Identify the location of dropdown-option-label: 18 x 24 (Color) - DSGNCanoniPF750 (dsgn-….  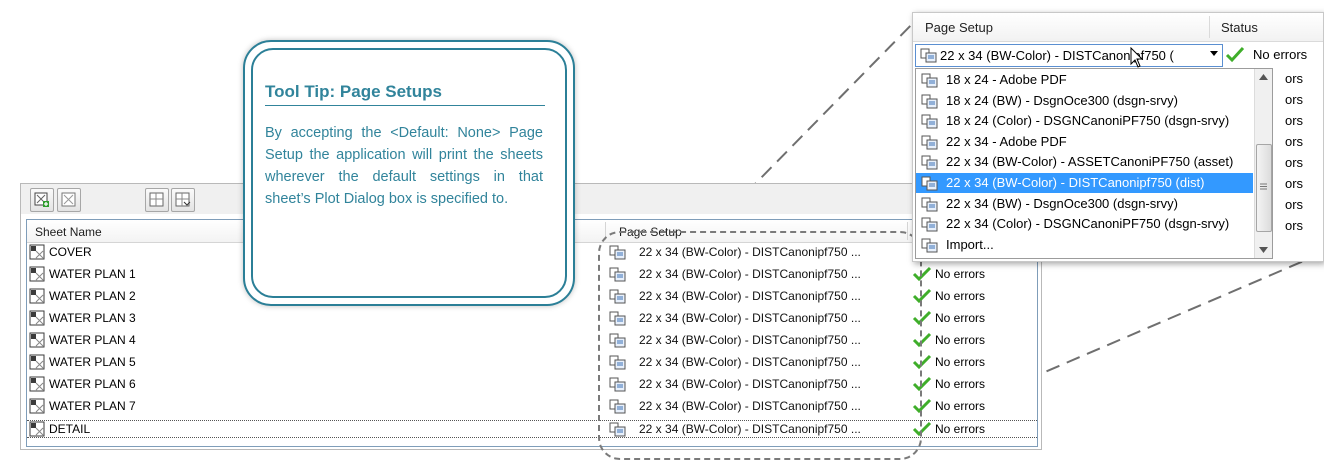
(1088, 121).